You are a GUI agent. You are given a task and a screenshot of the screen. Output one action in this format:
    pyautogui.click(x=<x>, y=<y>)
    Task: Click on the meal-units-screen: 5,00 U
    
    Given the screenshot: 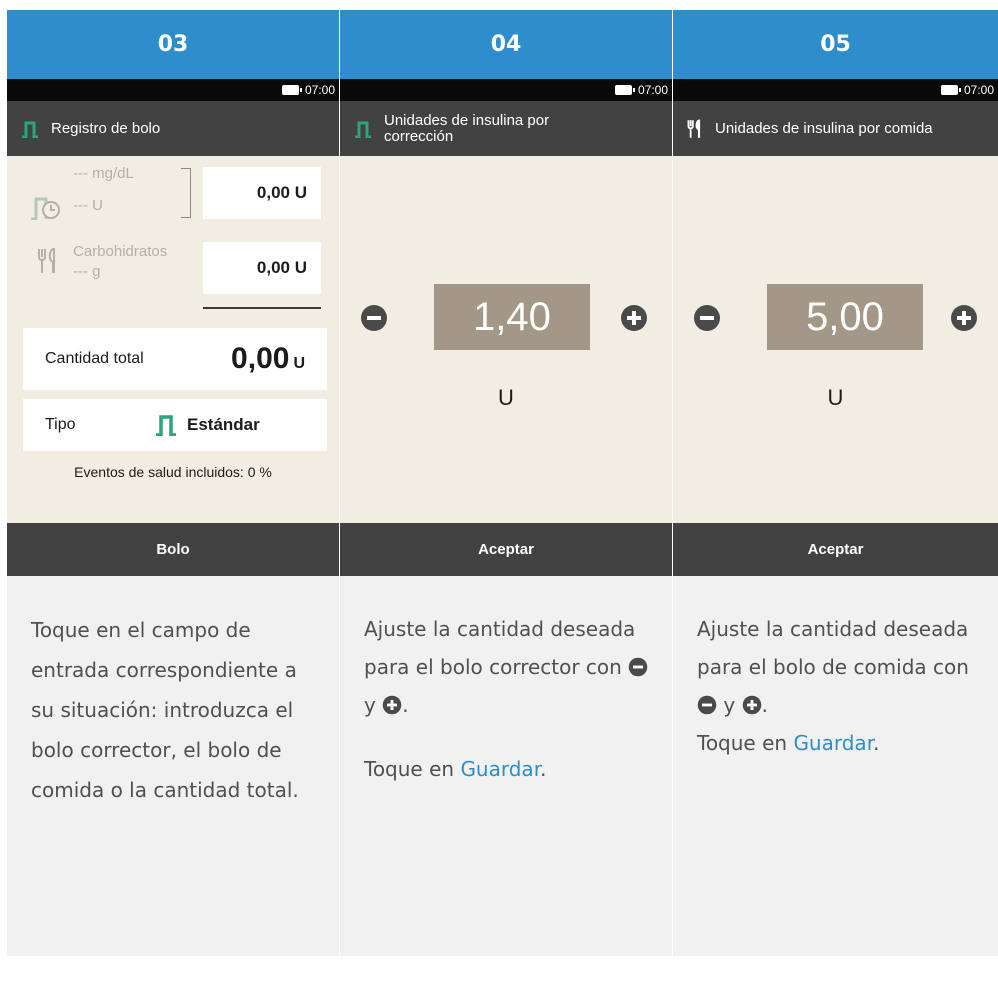 What is the action you would take?
    pyautogui.click(x=835, y=339)
    